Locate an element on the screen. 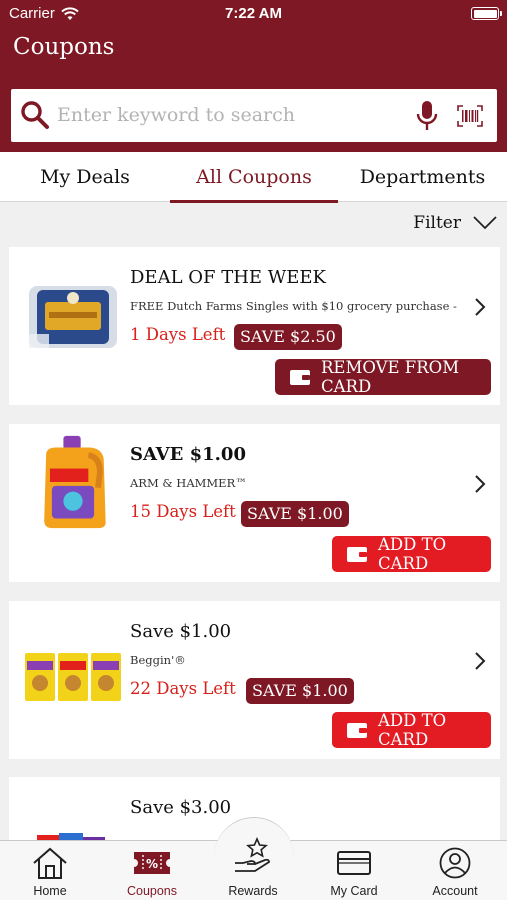 Image resolution: width=507 pixels, height=900 pixels. page-title: Coupons is located at coordinates (64, 47).